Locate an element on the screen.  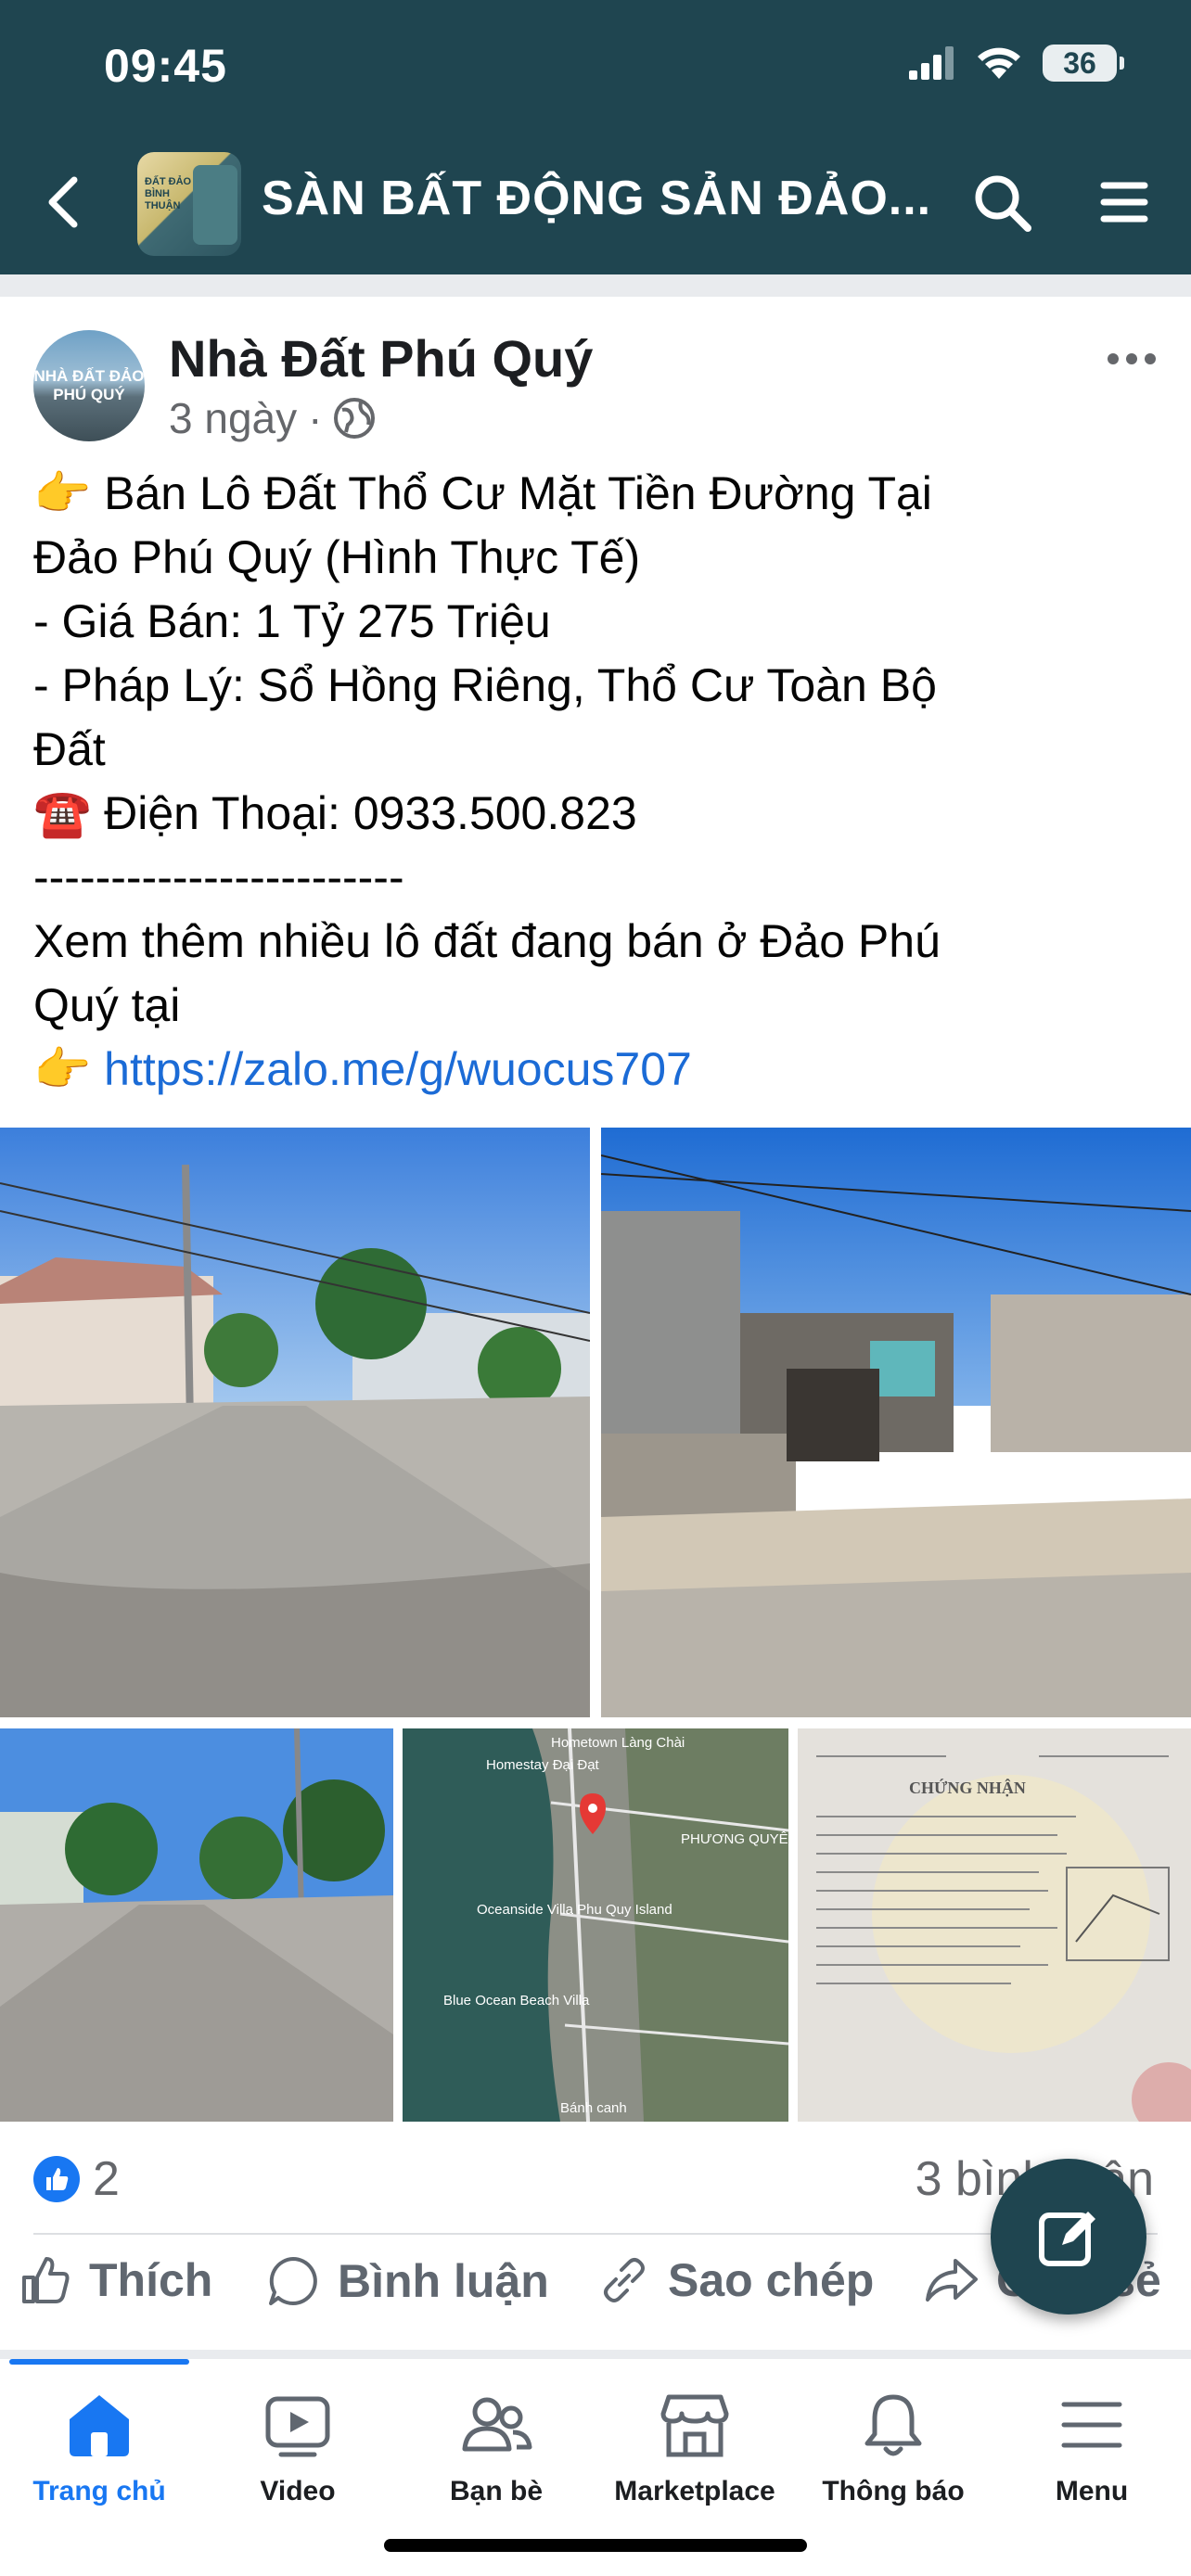
comment-button: Bình luận is located at coordinates (407, 2281).